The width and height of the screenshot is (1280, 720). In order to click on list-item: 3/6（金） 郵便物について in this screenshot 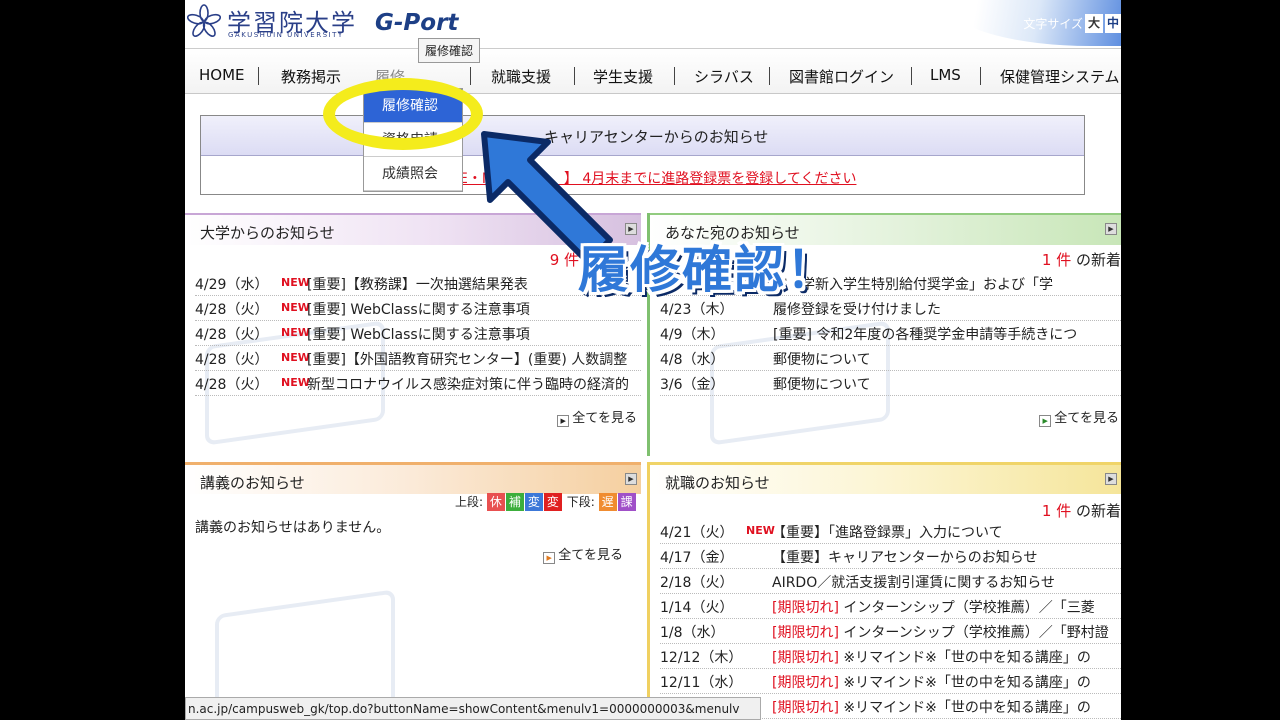, I will do `click(890, 383)`.